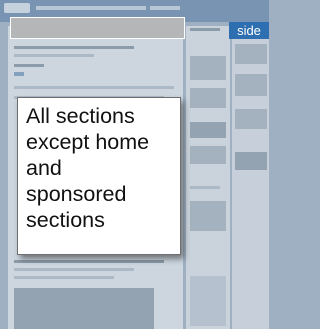 This screenshot has height=329, width=320. Describe the element at coordinates (76, 194) in the screenshot. I see `callout-line: sponsored` at that location.